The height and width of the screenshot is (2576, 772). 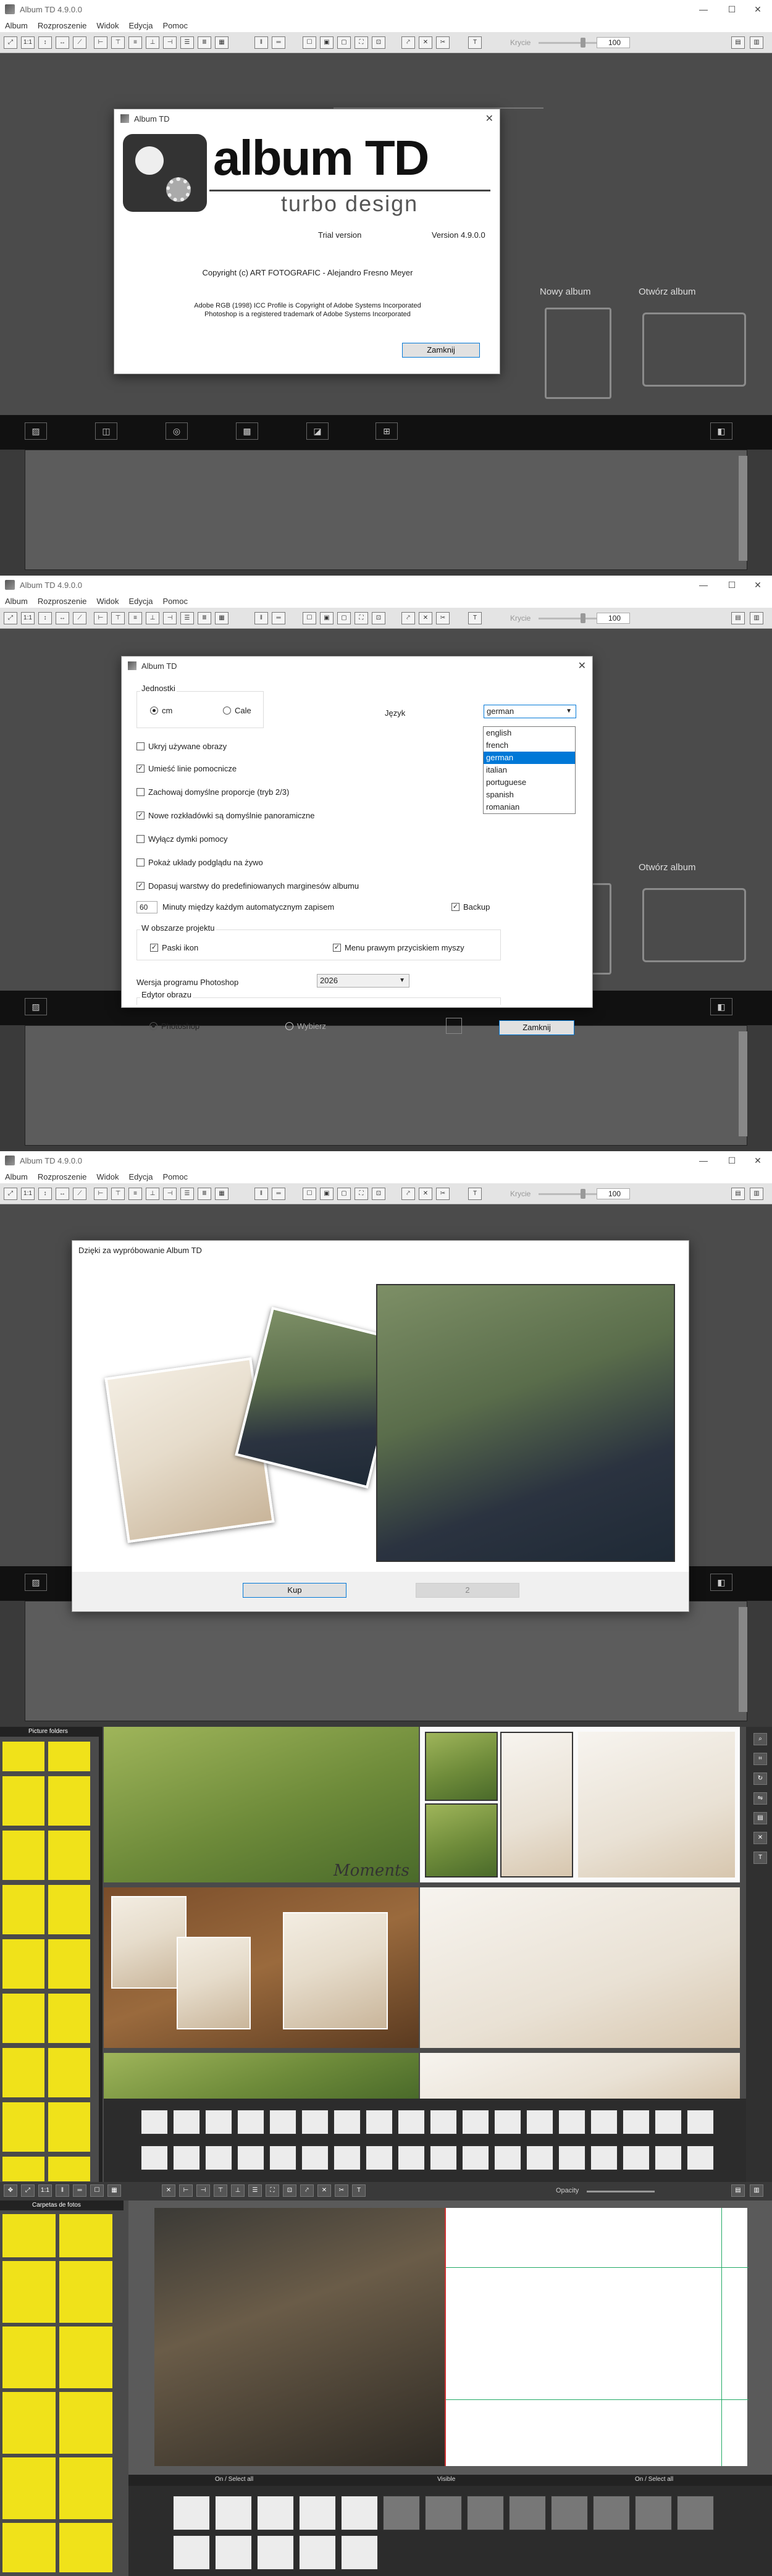 What do you see at coordinates (530, 758) in the screenshot?
I see `language-option-german: german` at bounding box center [530, 758].